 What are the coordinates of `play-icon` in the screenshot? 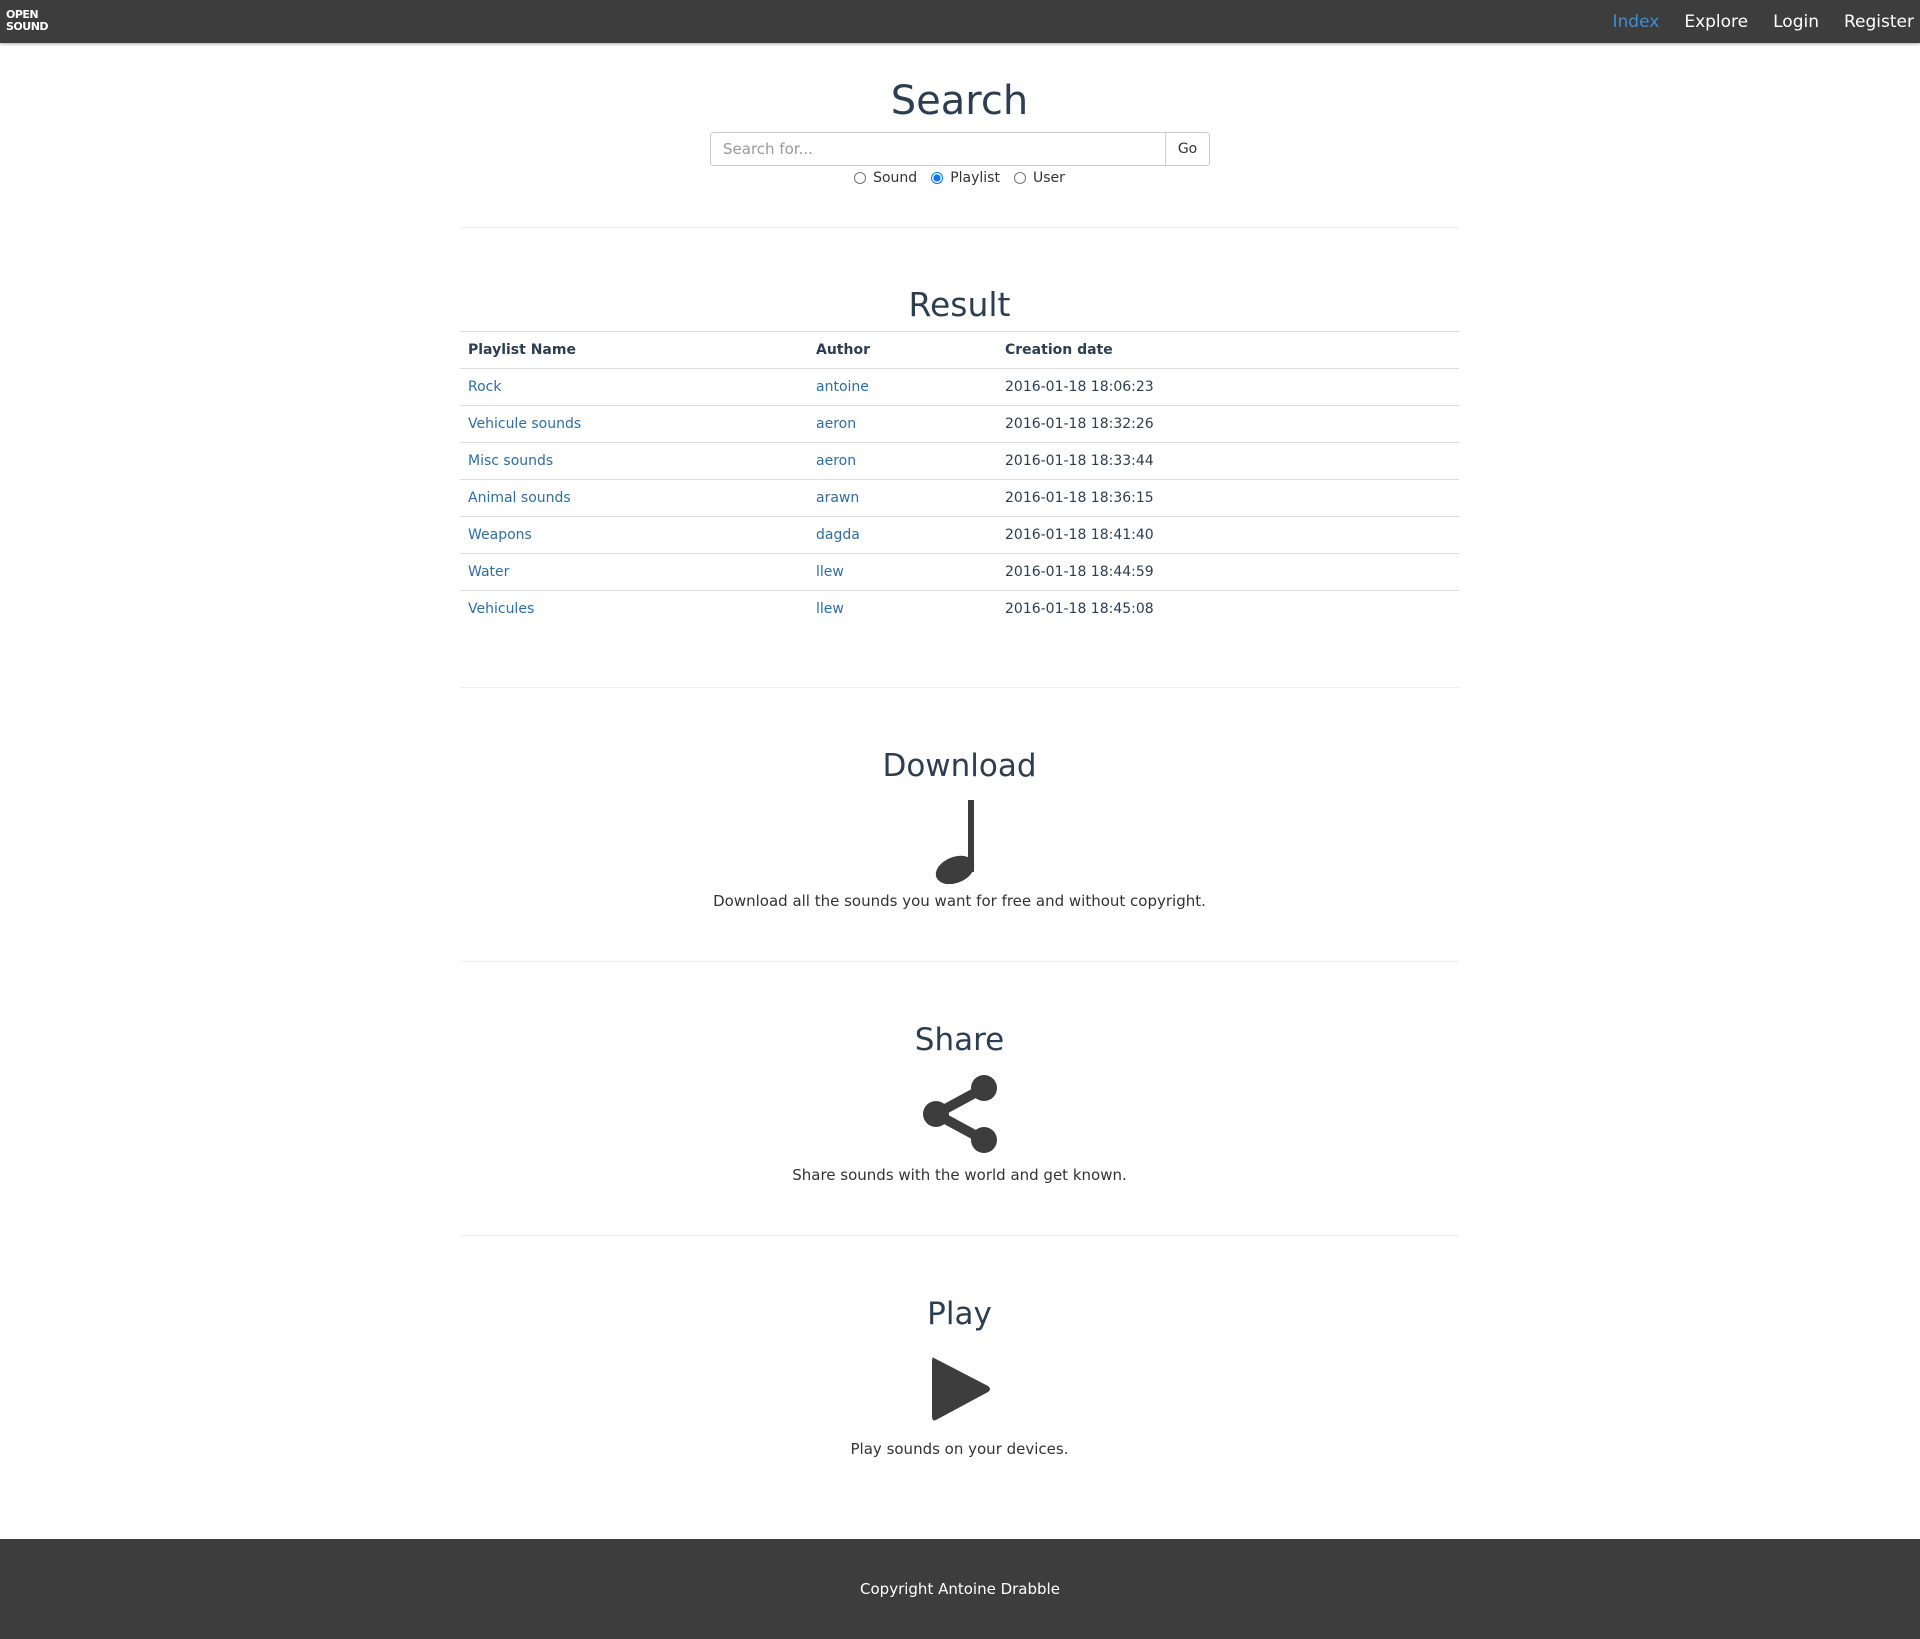 It's located at (960, 1389).